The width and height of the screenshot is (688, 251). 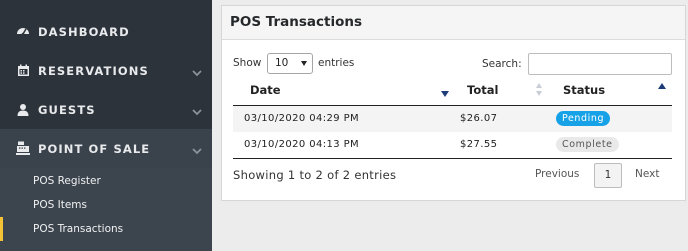 What do you see at coordinates (84, 31) in the screenshot?
I see `sidebar-item-label: DASHBOARD` at bounding box center [84, 31].